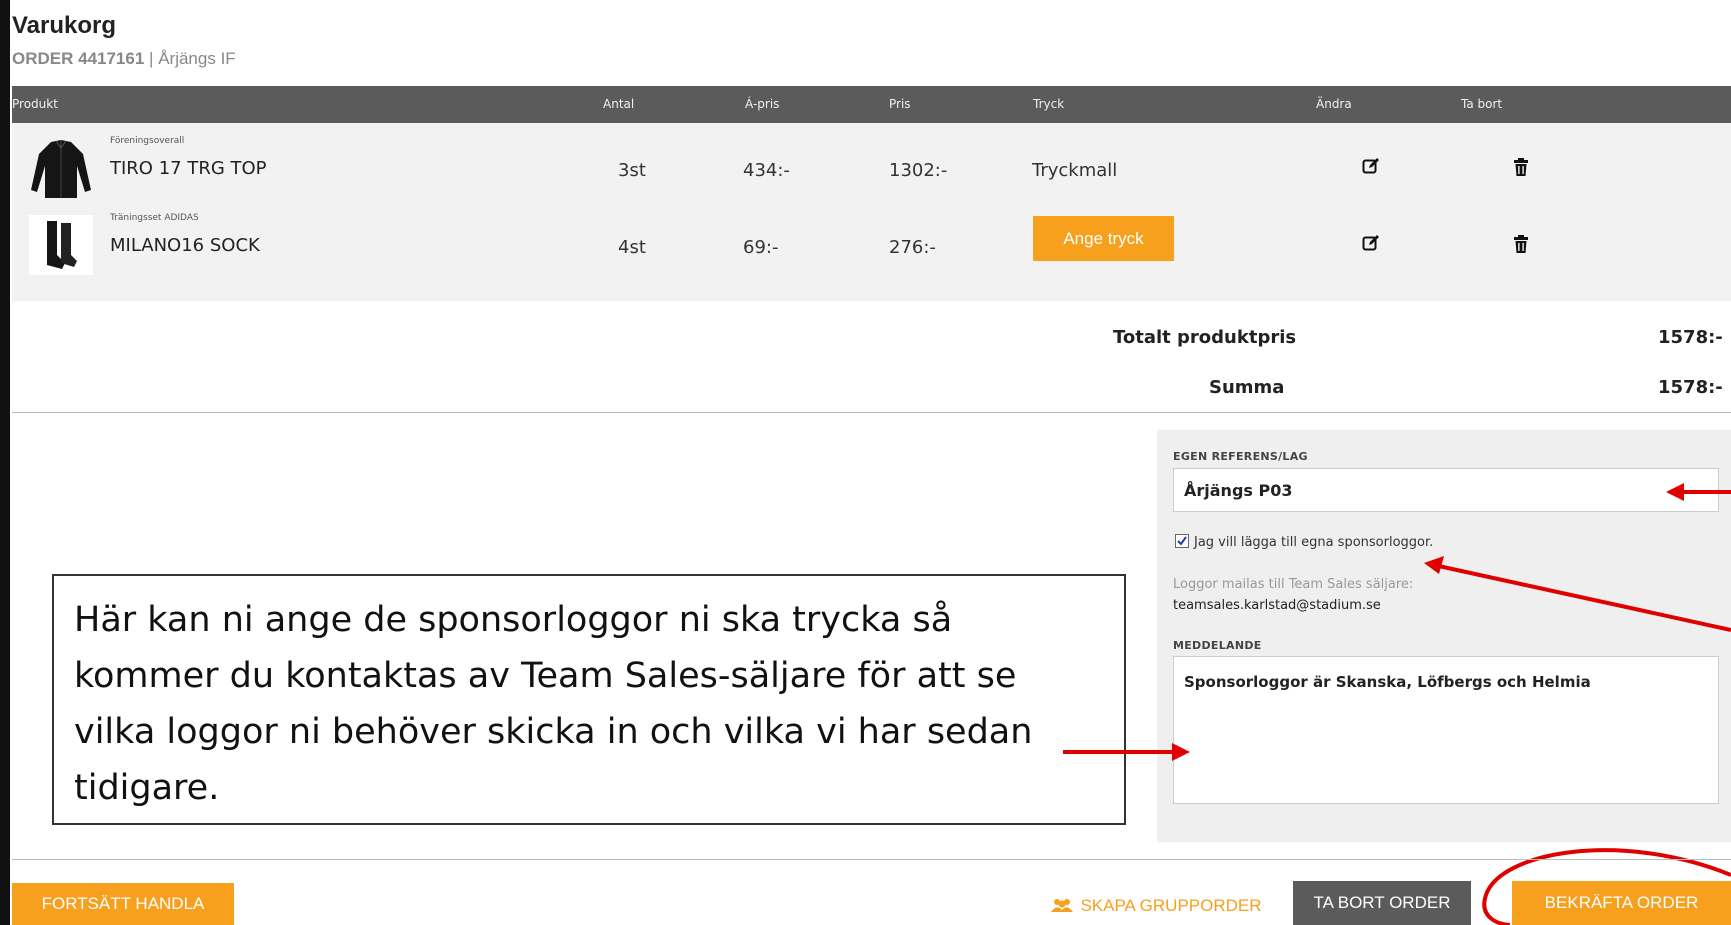 The image size is (1731, 925). I want to click on message-arrowhead, so click(1181, 752).